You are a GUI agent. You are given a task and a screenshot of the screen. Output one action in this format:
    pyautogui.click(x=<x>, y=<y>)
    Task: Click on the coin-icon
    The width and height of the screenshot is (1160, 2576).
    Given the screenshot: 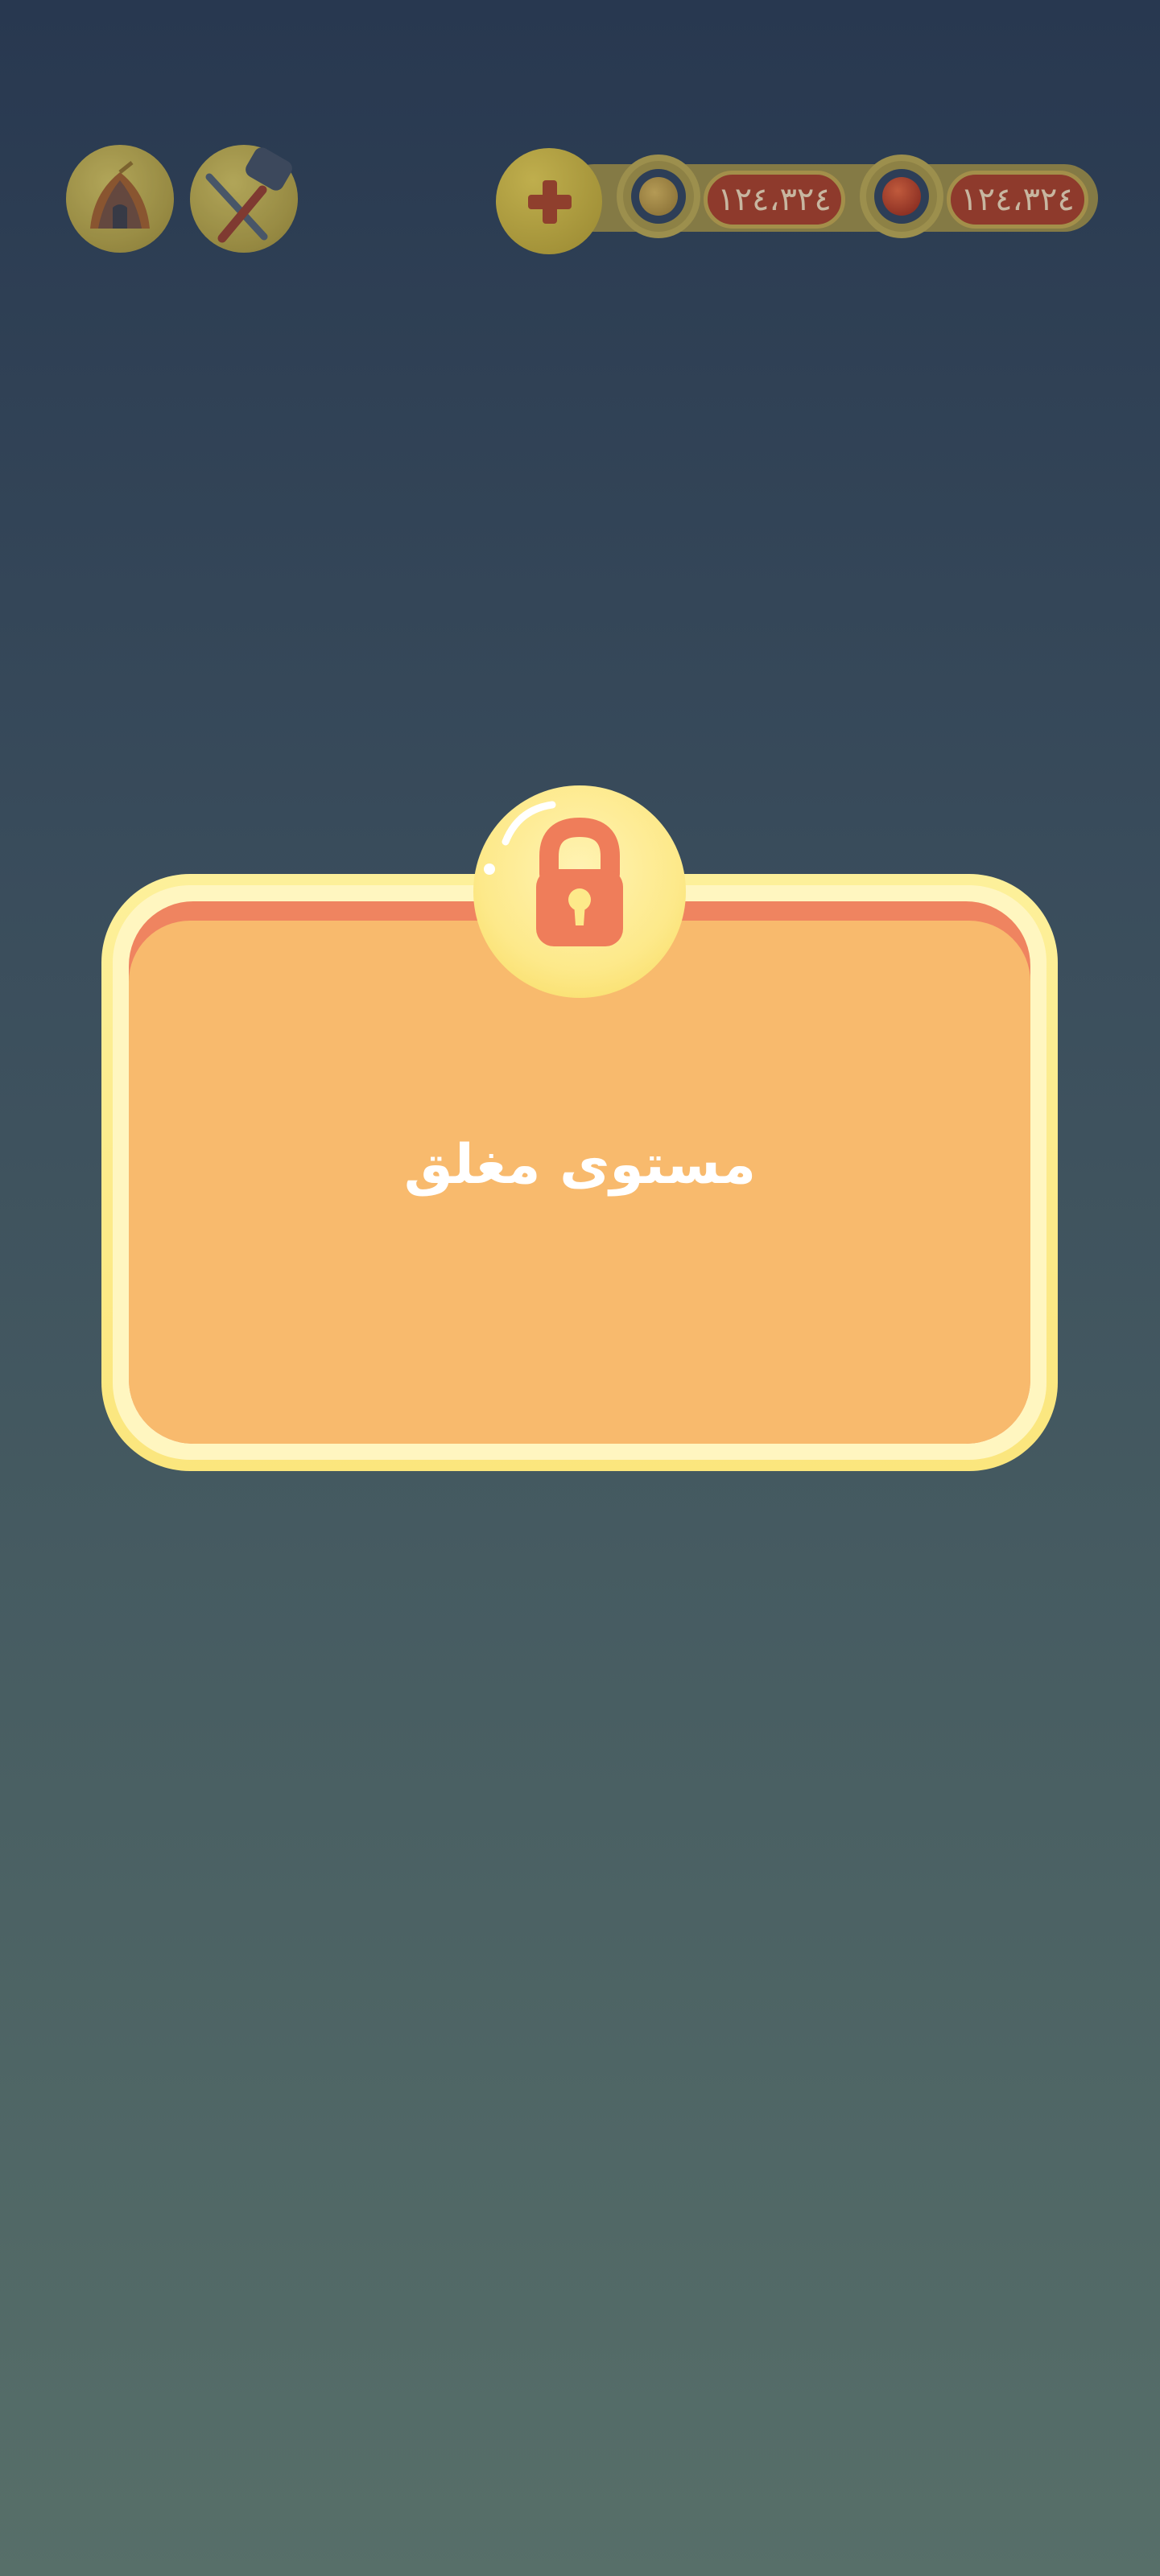 What is the action you would take?
    pyautogui.click(x=658, y=196)
    